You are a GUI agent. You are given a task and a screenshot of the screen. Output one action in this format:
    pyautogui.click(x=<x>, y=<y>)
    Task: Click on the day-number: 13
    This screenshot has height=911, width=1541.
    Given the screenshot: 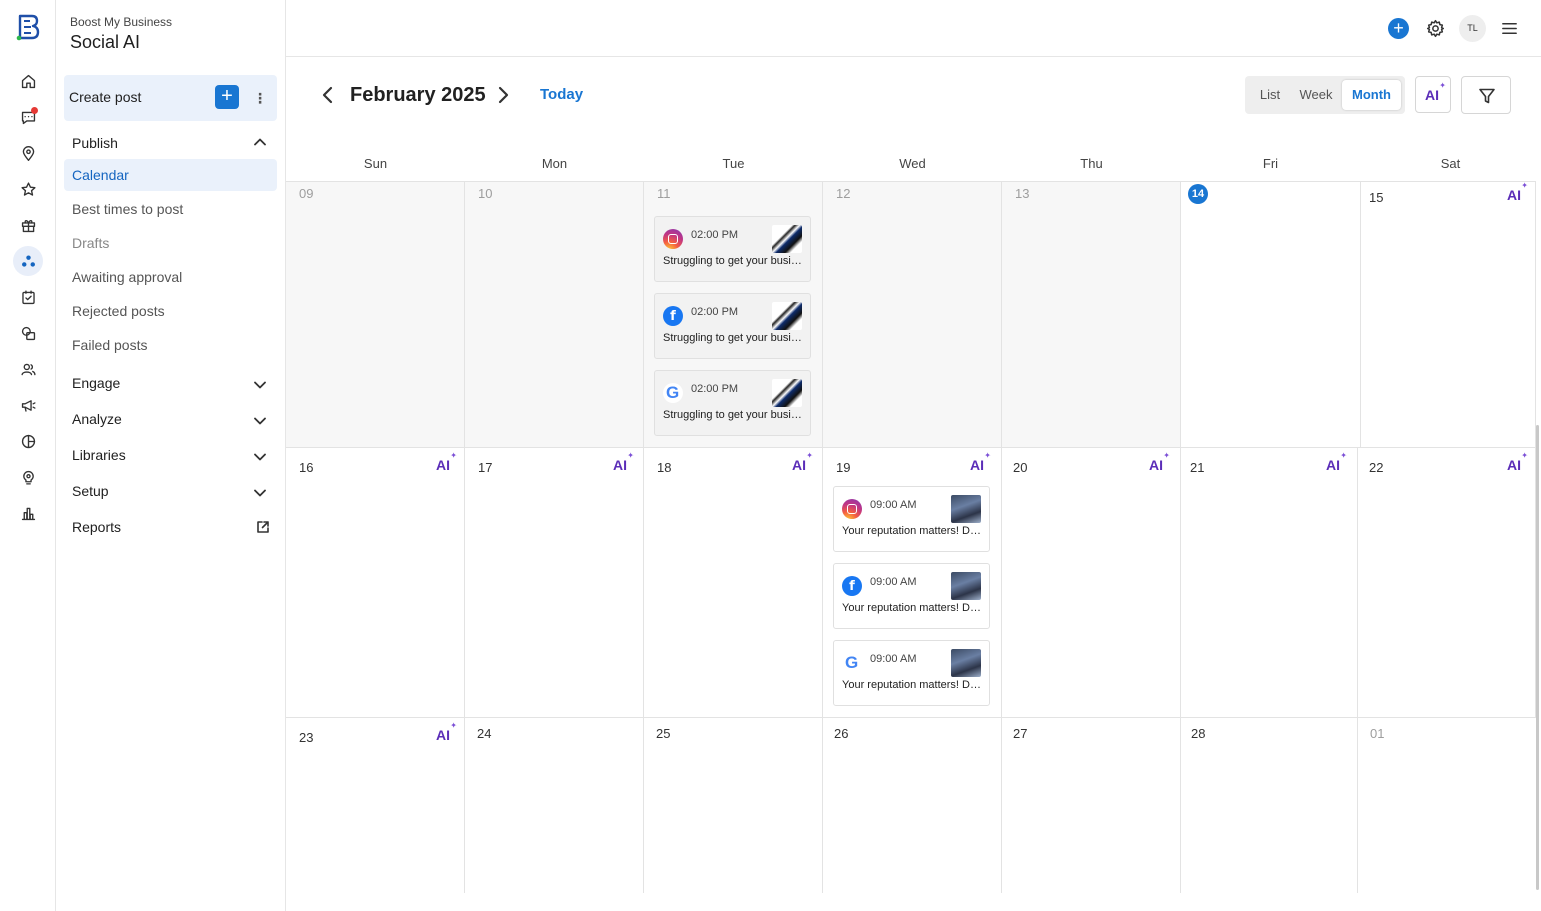 What is the action you would take?
    pyautogui.click(x=1022, y=193)
    